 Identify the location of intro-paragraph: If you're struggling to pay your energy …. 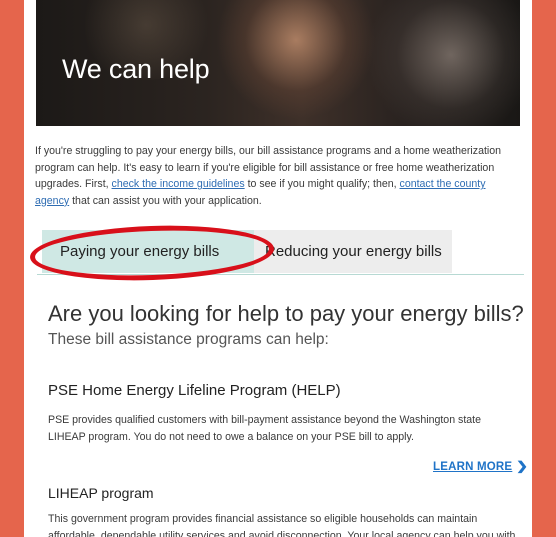
(278, 176).